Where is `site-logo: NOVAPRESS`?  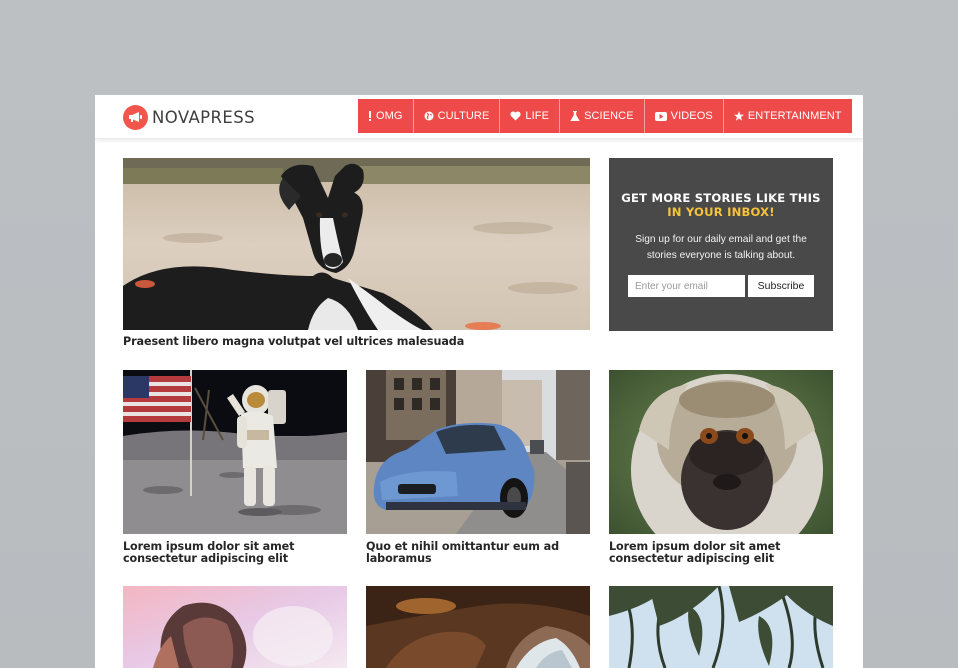 site-logo: NOVAPRESS is located at coordinates (189, 117).